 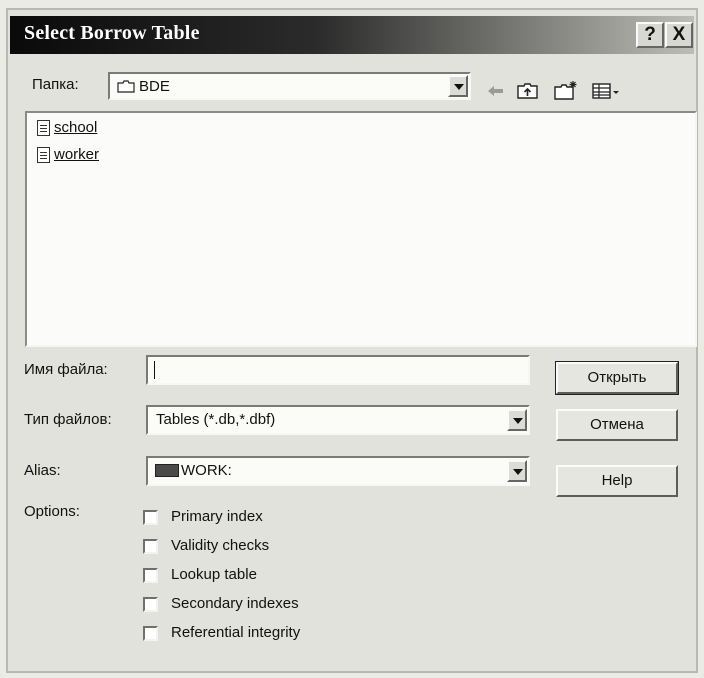 I want to click on checkbox-label: Secondary indexes, so click(x=235, y=603).